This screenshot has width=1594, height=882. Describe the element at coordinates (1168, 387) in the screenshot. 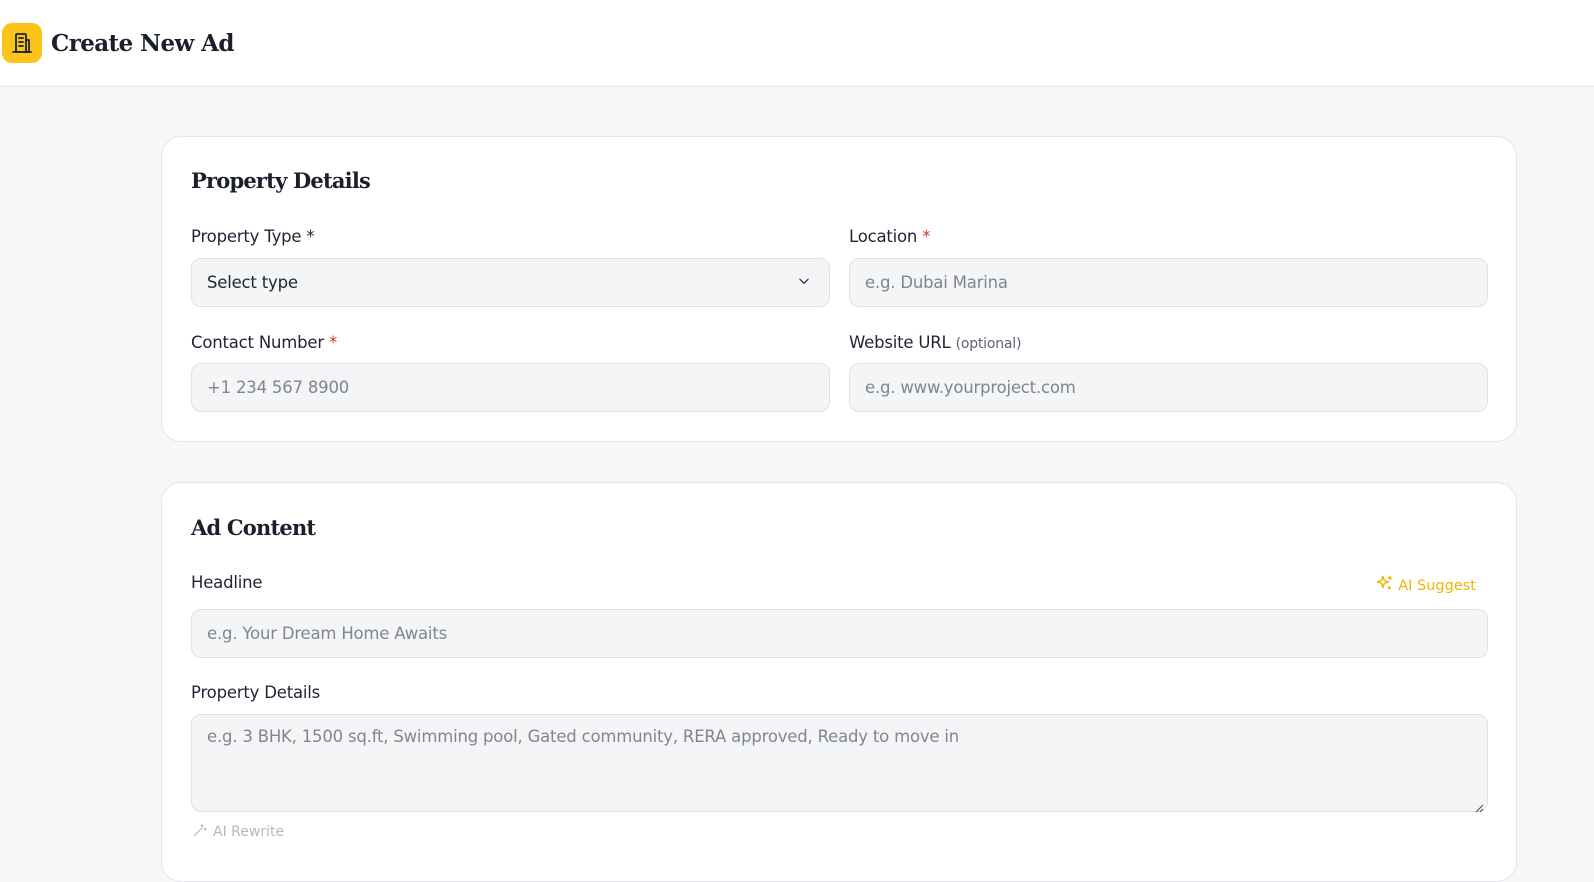

I see `website-url-input: e.g. www.yourproject.com` at that location.